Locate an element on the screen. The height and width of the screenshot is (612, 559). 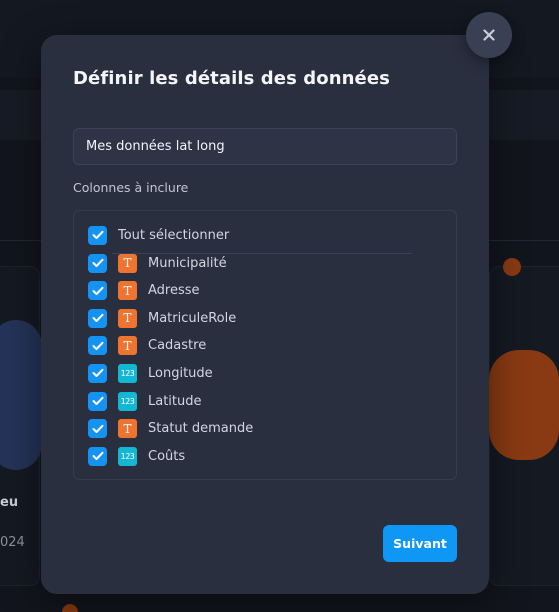
column-row: T Municipalité is located at coordinates (157, 263).